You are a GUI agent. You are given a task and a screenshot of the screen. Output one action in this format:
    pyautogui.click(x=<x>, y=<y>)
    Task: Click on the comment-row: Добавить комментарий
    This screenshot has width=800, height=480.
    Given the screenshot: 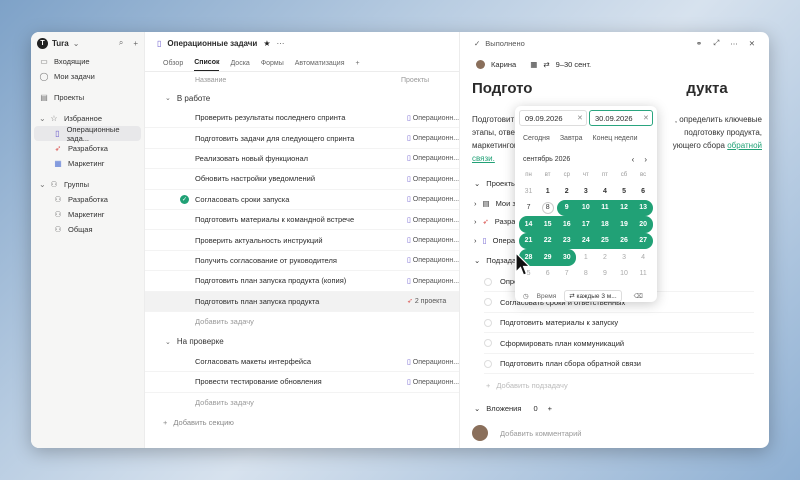 What is the action you would take?
    pyautogui.click(x=526, y=433)
    